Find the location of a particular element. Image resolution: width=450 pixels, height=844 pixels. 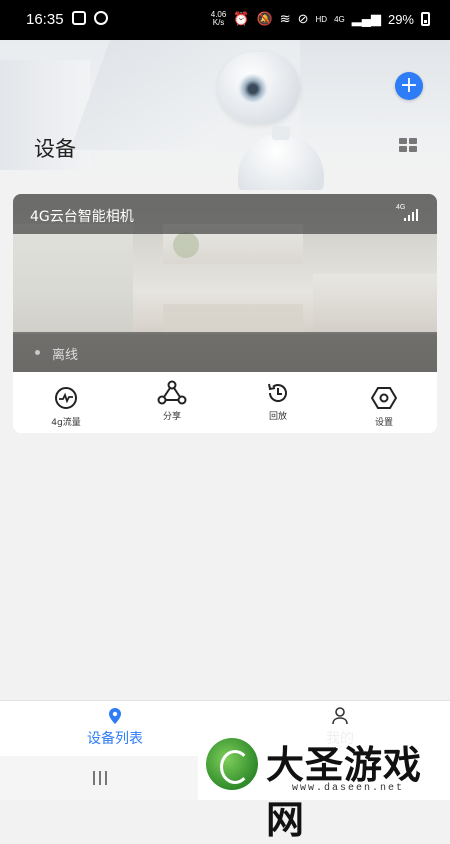

plus-icon: + is located at coordinates (409, 85).